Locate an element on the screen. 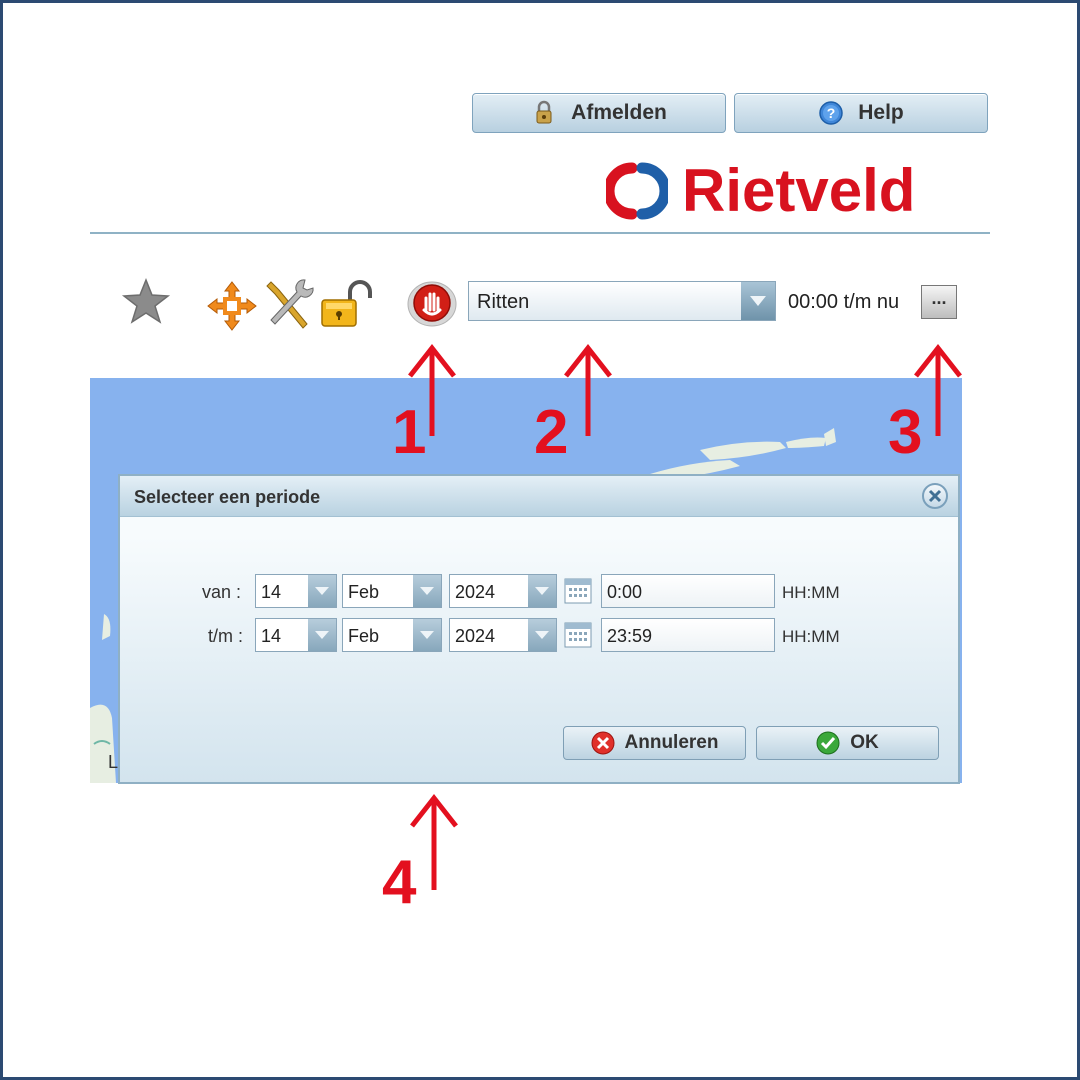  from-day-select: 14 is located at coordinates (296, 591).